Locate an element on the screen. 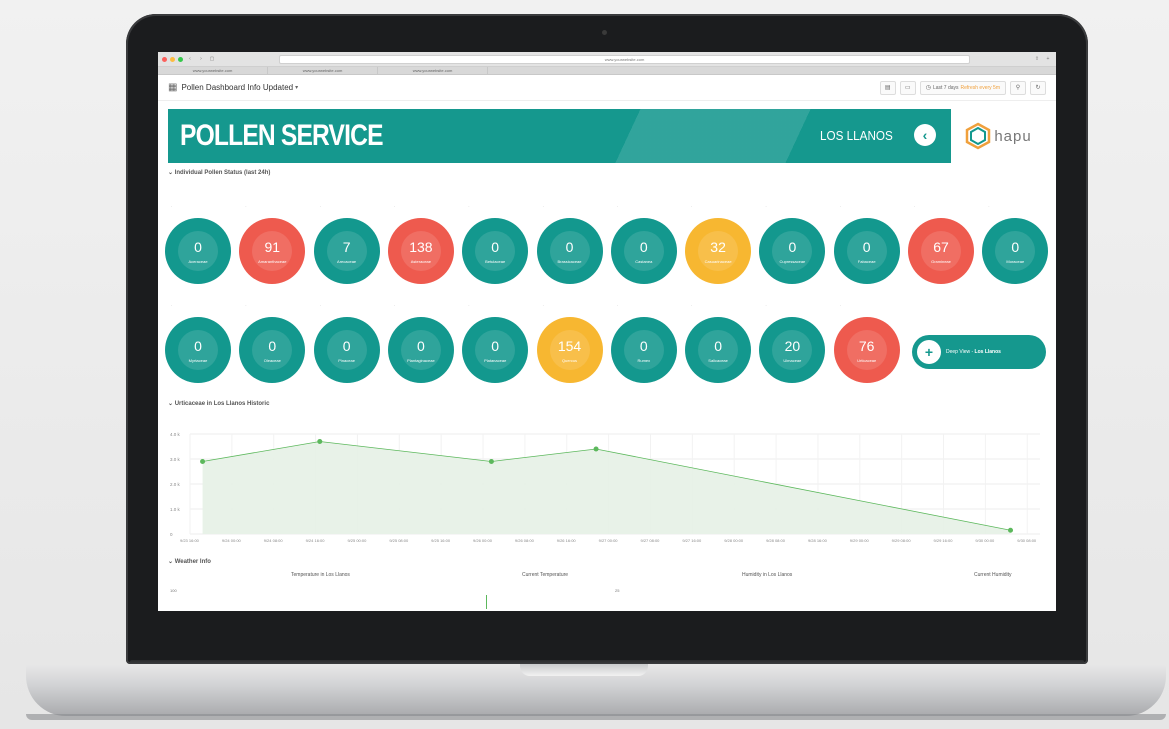  pollen-gauge: 0 Cupressaceae is located at coordinates (792, 251).